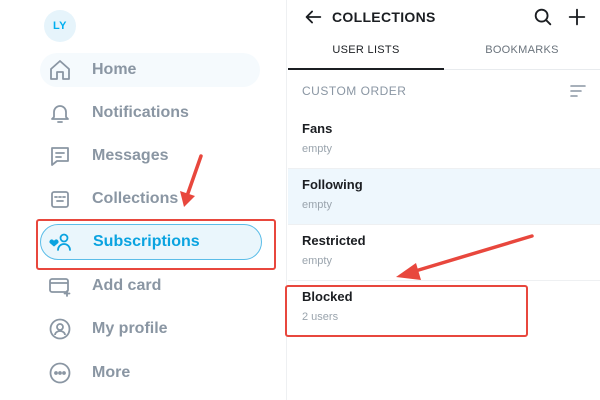  What do you see at coordinates (406, 311) in the screenshot?
I see `annotation-box-blocked` at bounding box center [406, 311].